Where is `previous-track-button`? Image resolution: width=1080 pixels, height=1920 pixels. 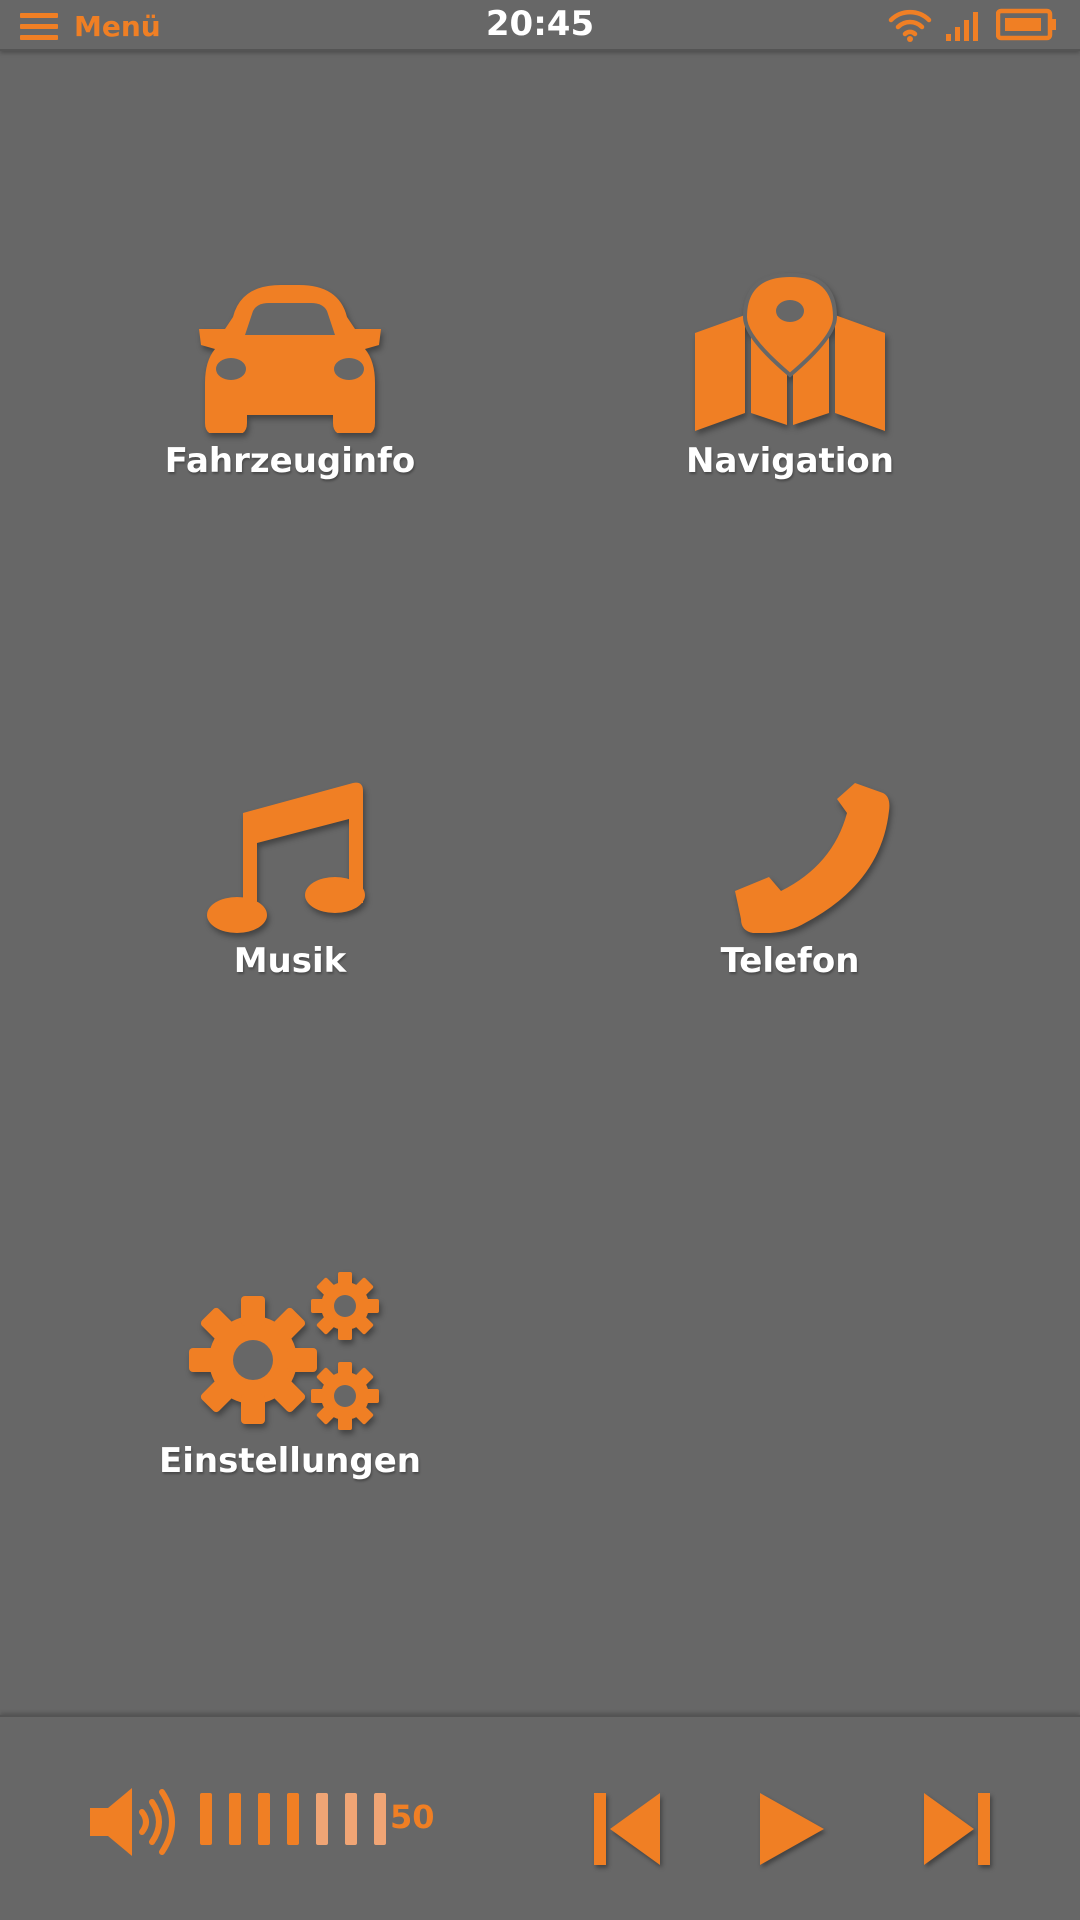
previous-track-button is located at coordinates (628, 1831).